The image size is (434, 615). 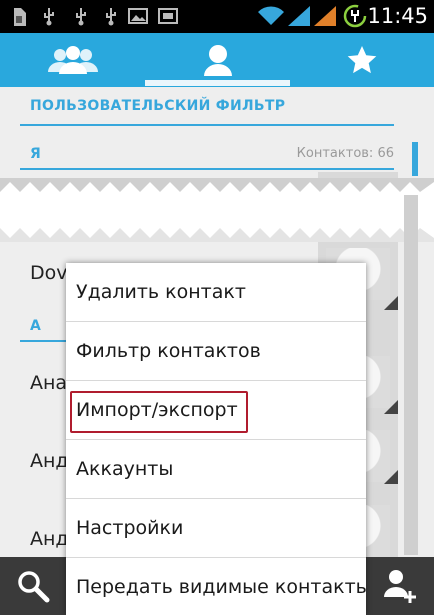 I want to click on menu-item-settings: Настройки, so click(x=216, y=527).